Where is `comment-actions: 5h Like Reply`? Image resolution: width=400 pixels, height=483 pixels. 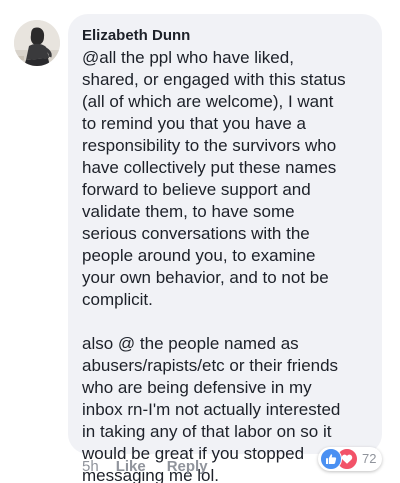 comment-actions: 5h Like Reply is located at coordinates (155, 467).